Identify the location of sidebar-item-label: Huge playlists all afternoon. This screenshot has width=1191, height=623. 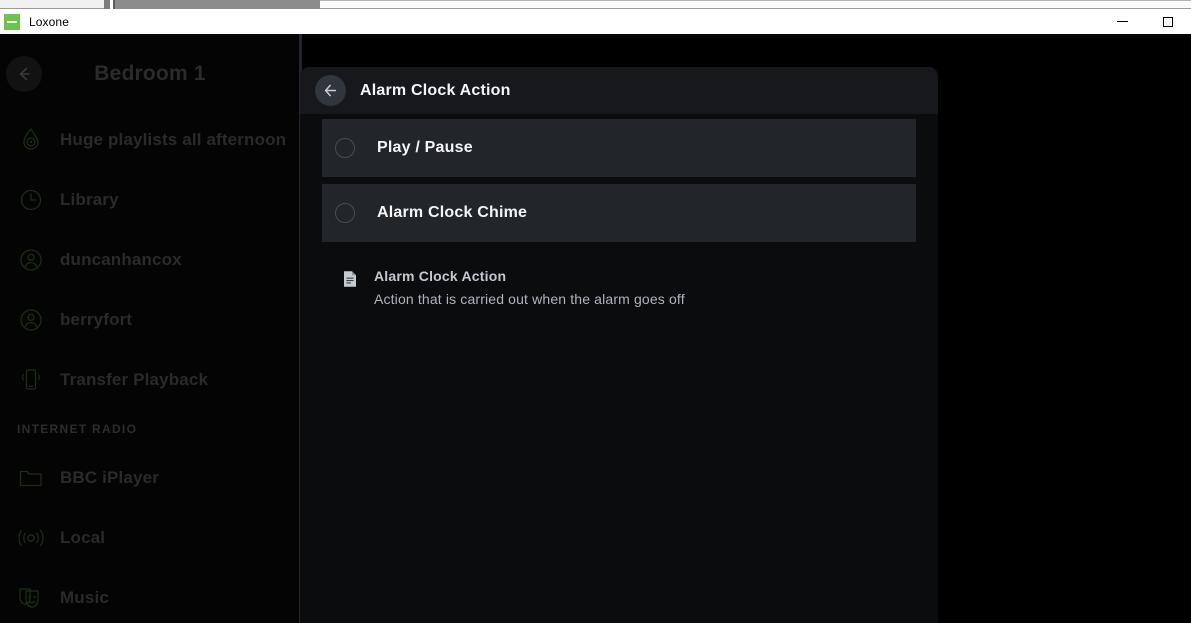
(173, 139).